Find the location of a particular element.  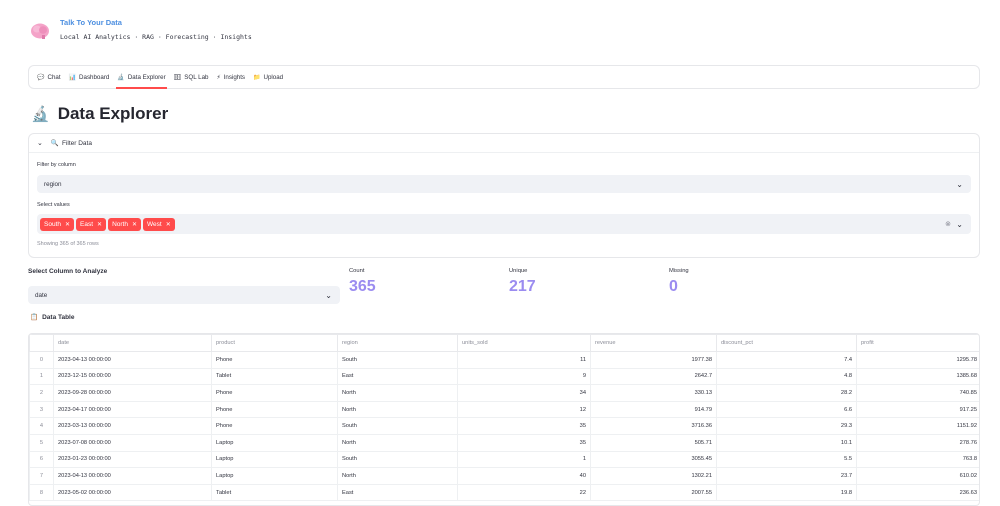

magnifier-icon: 🔍 is located at coordinates (54, 143).